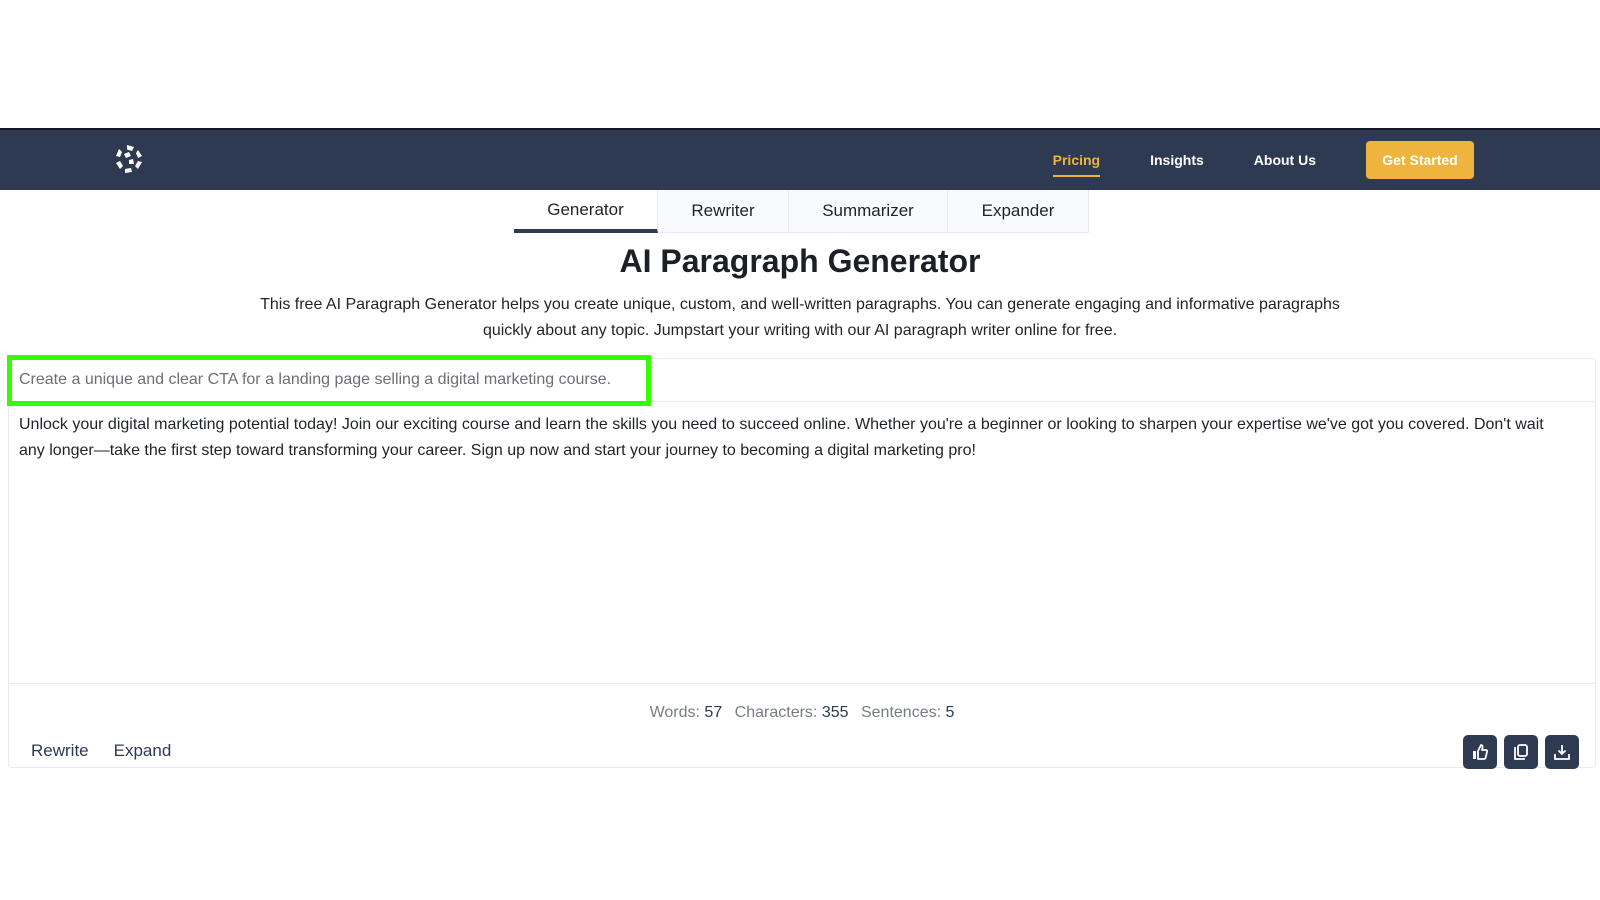  I want to click on download-icon, so click(1562, 752).